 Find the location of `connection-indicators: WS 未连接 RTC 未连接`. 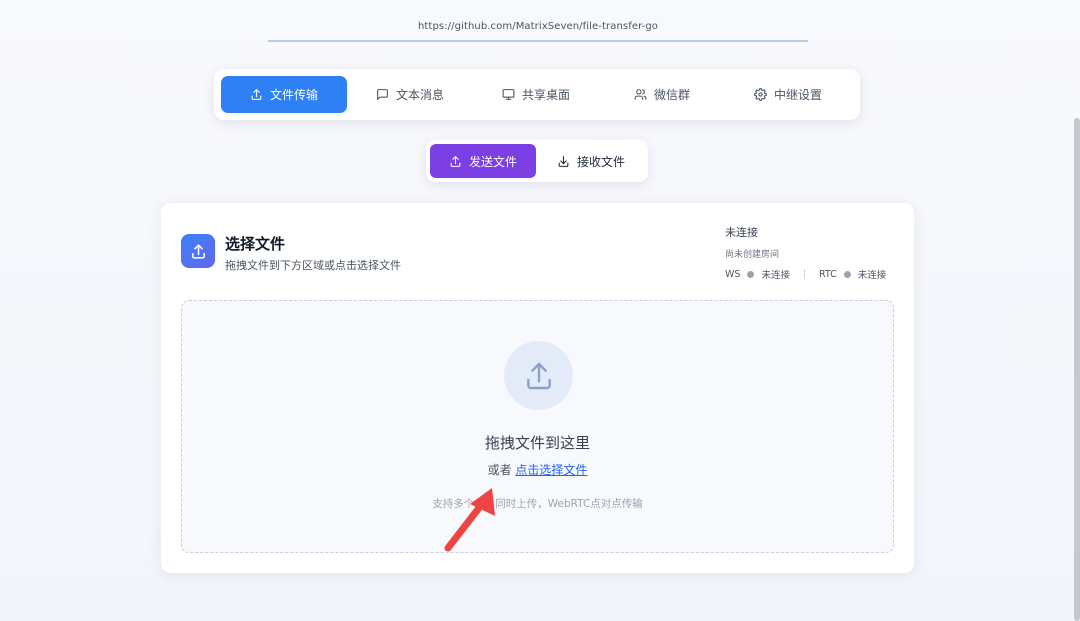

connection-indicators: WS 未连接 RTC 未连接 is located at coordinates (806, 274).